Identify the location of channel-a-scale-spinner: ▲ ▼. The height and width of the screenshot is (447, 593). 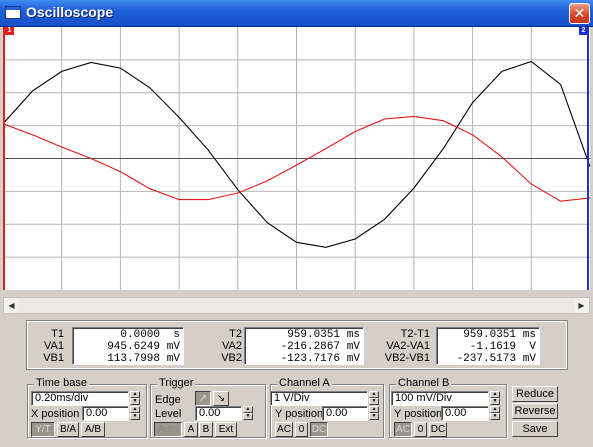
(374, 398).